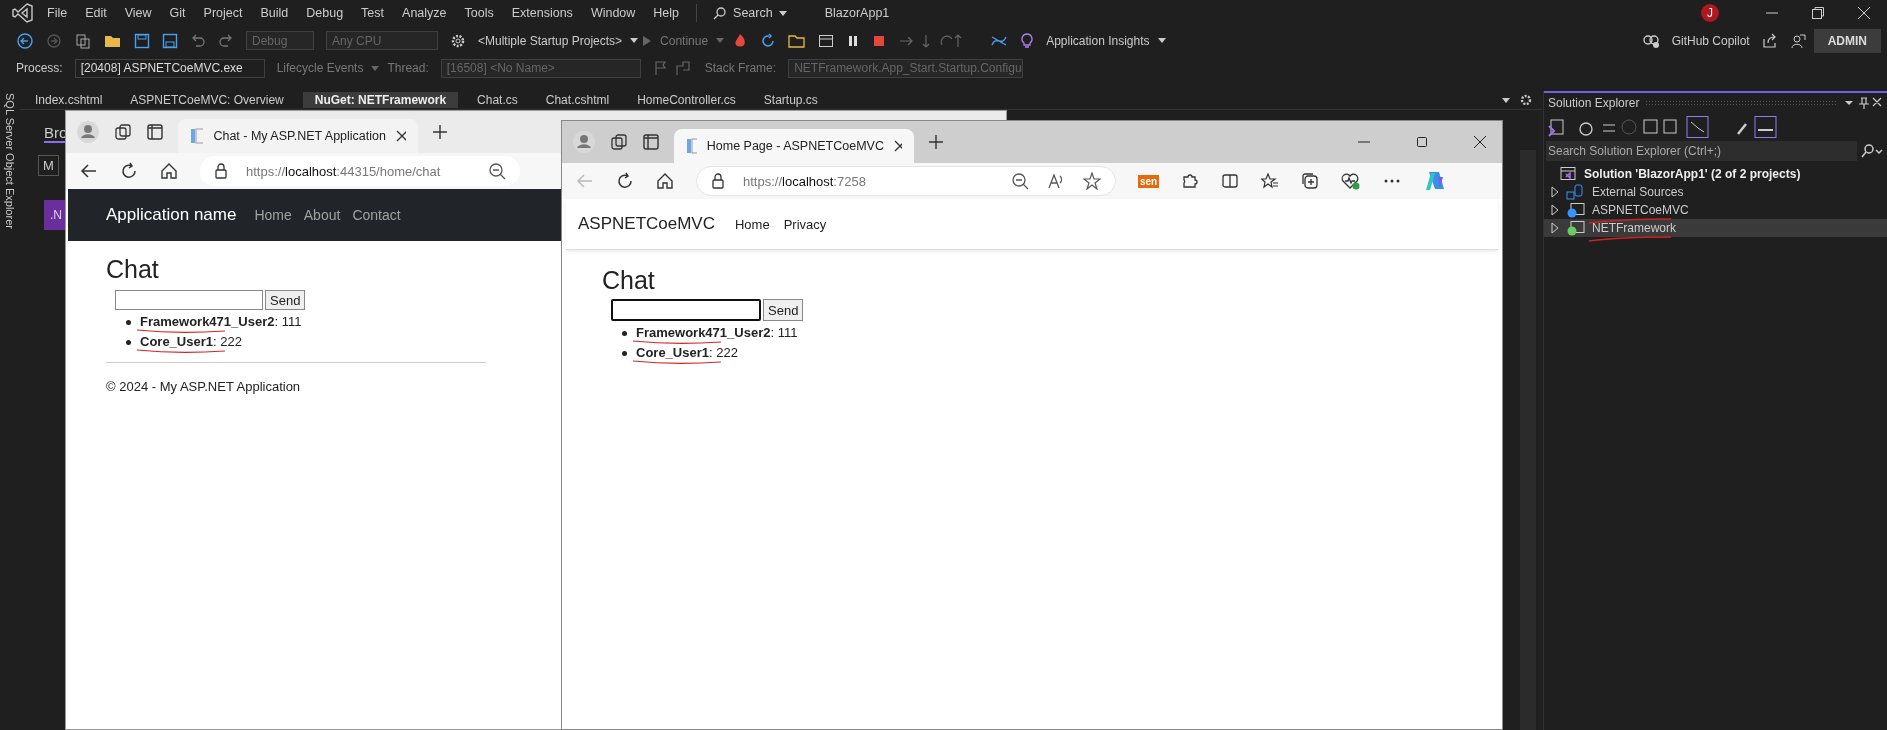  I want to click on nav-link: Privacy, so click(805, 224).